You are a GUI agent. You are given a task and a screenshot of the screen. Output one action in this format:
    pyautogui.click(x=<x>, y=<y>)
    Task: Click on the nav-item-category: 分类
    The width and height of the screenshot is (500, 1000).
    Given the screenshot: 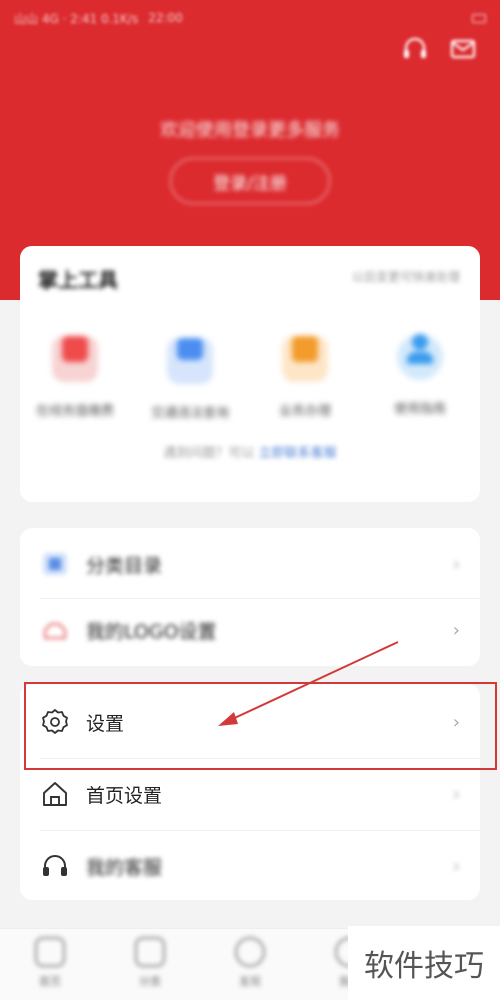 What is the action you would take?
    pyautogui.click(x=150, y=963)
    